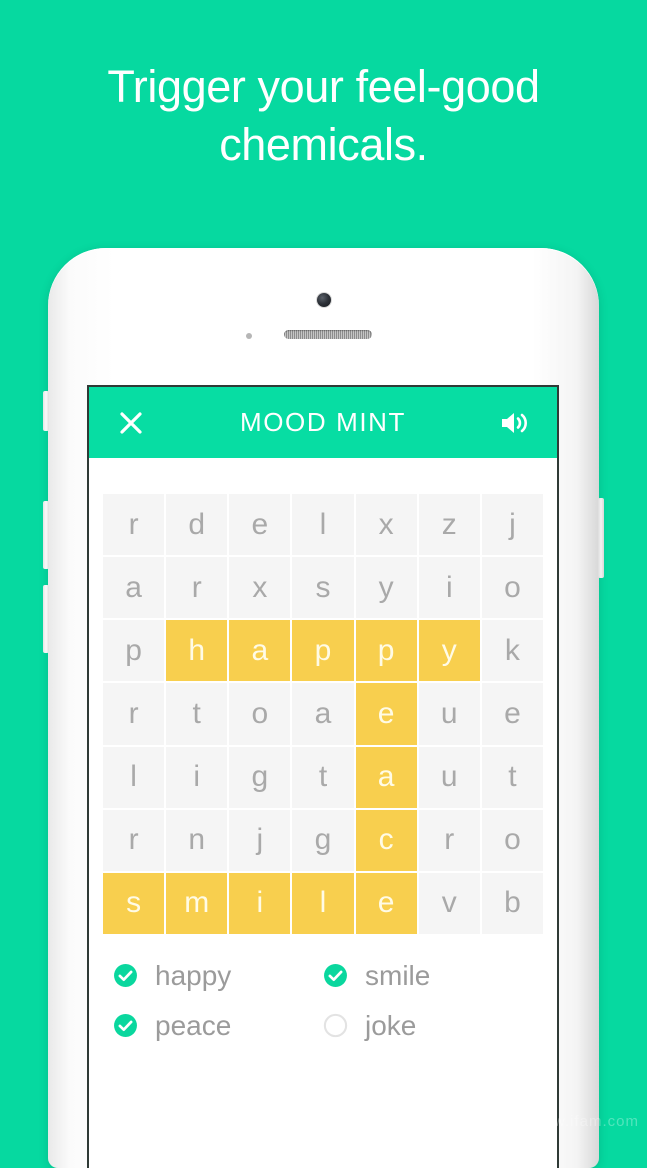 The height and width of the screenshot is (1168, 647). I want to click on power-button, so click(601, 538).